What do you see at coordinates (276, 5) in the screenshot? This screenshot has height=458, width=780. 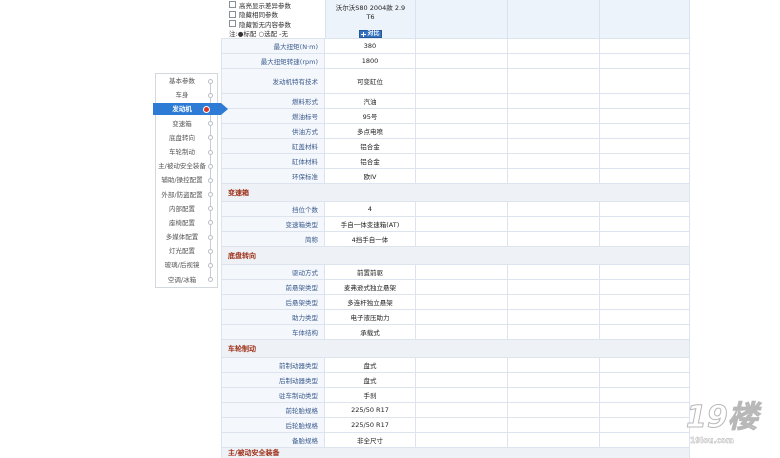 I see `highlight-diff-option: 高亮显示差异参数` at bounding box center [276, 5].